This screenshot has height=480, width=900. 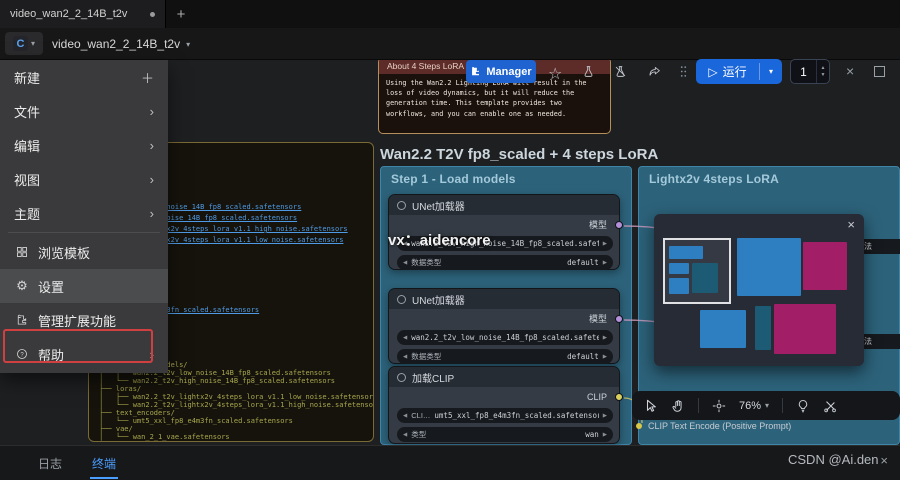 What do you see at coordinates (719, 406) in the screenshot?
I see `fit-view-icon` at bounding box center [719, 406].